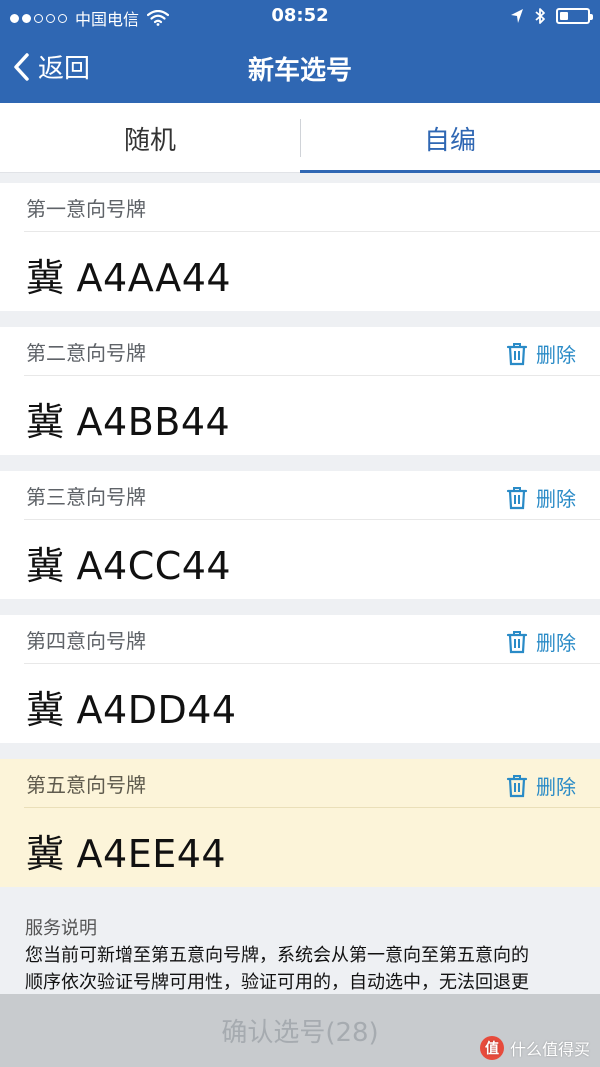 This screenshot has width=600, height=1067. Describe the element at coordinates (551, 16) in the screenshot. I see `status-right` at that location.